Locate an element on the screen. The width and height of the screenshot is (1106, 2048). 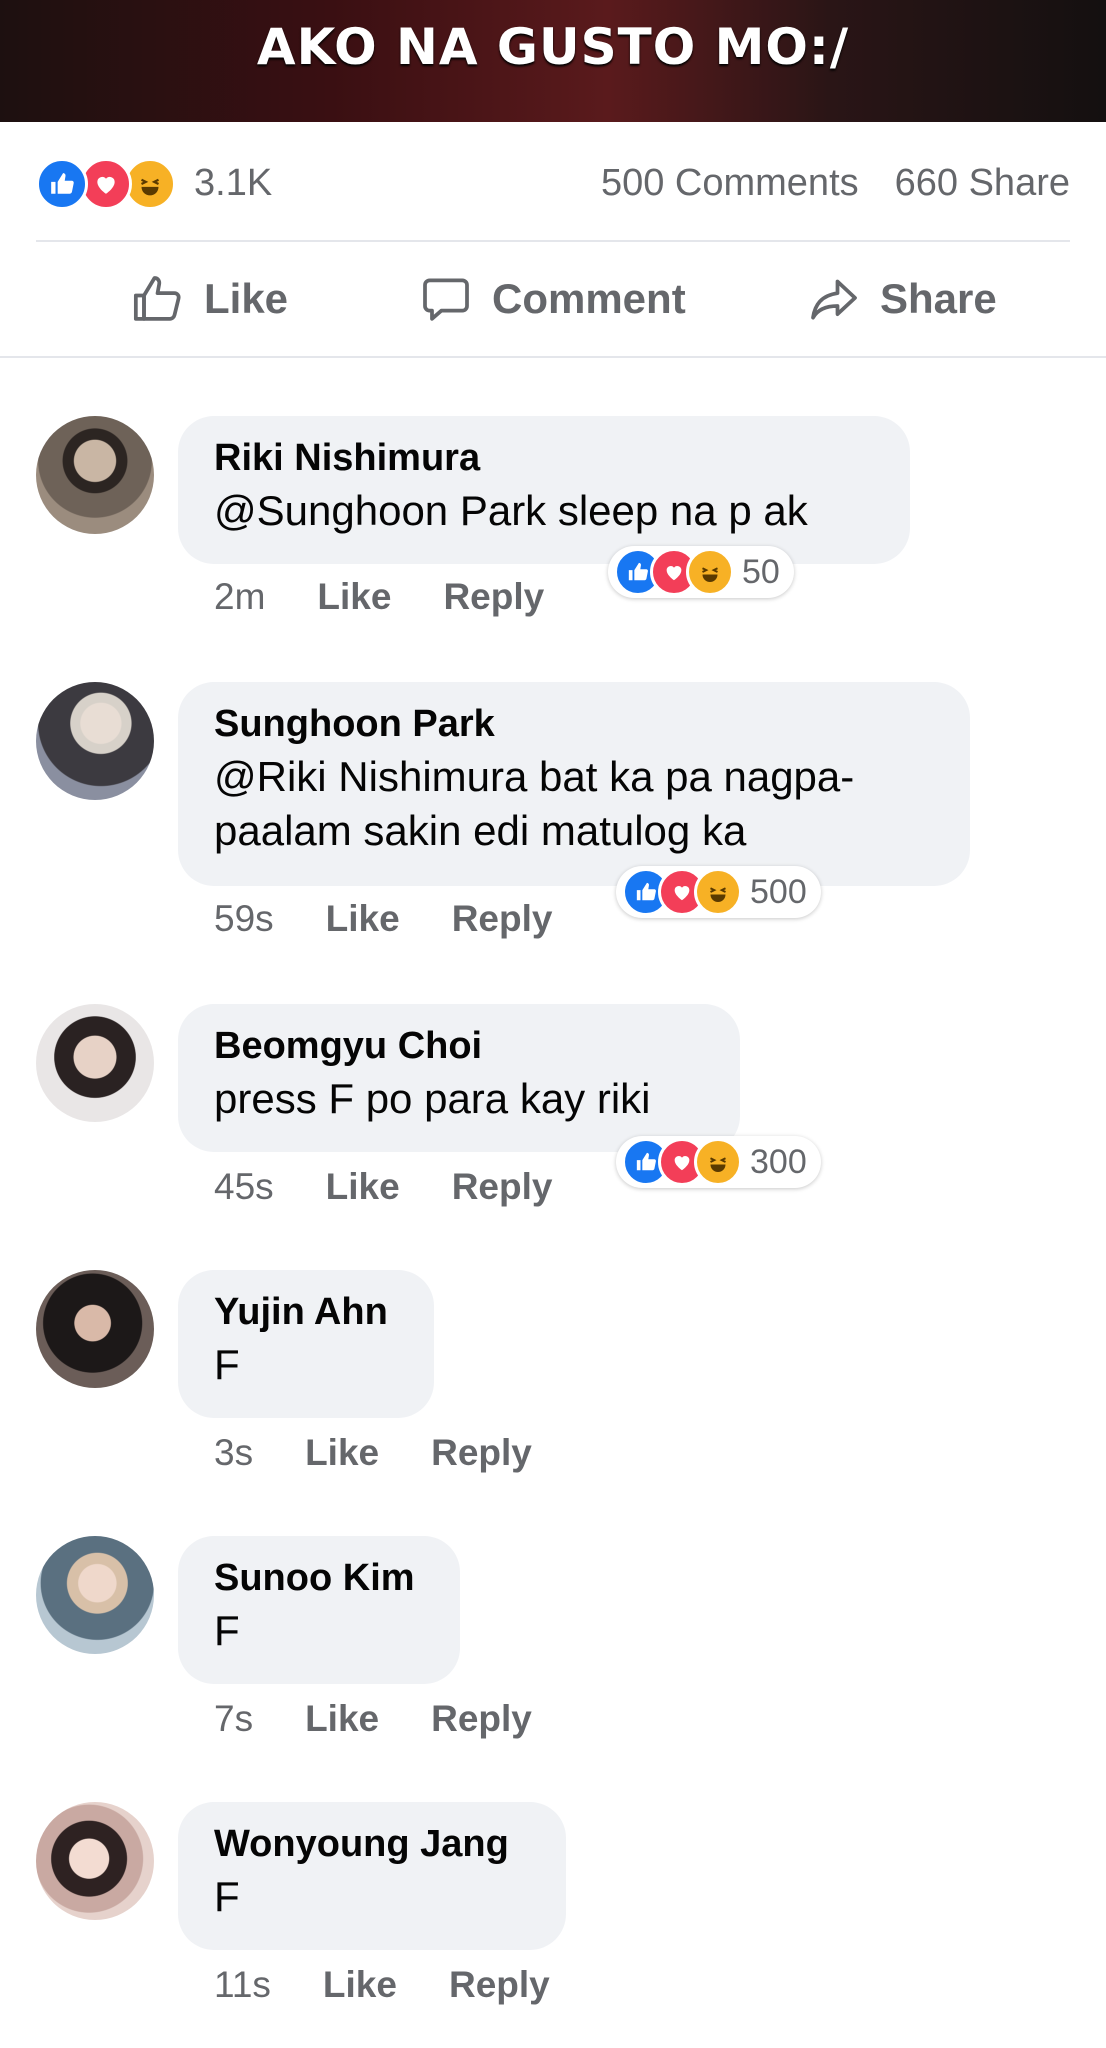
post-image: AKO NA GUSTO MO:/ is located at coordinates (553, 61).